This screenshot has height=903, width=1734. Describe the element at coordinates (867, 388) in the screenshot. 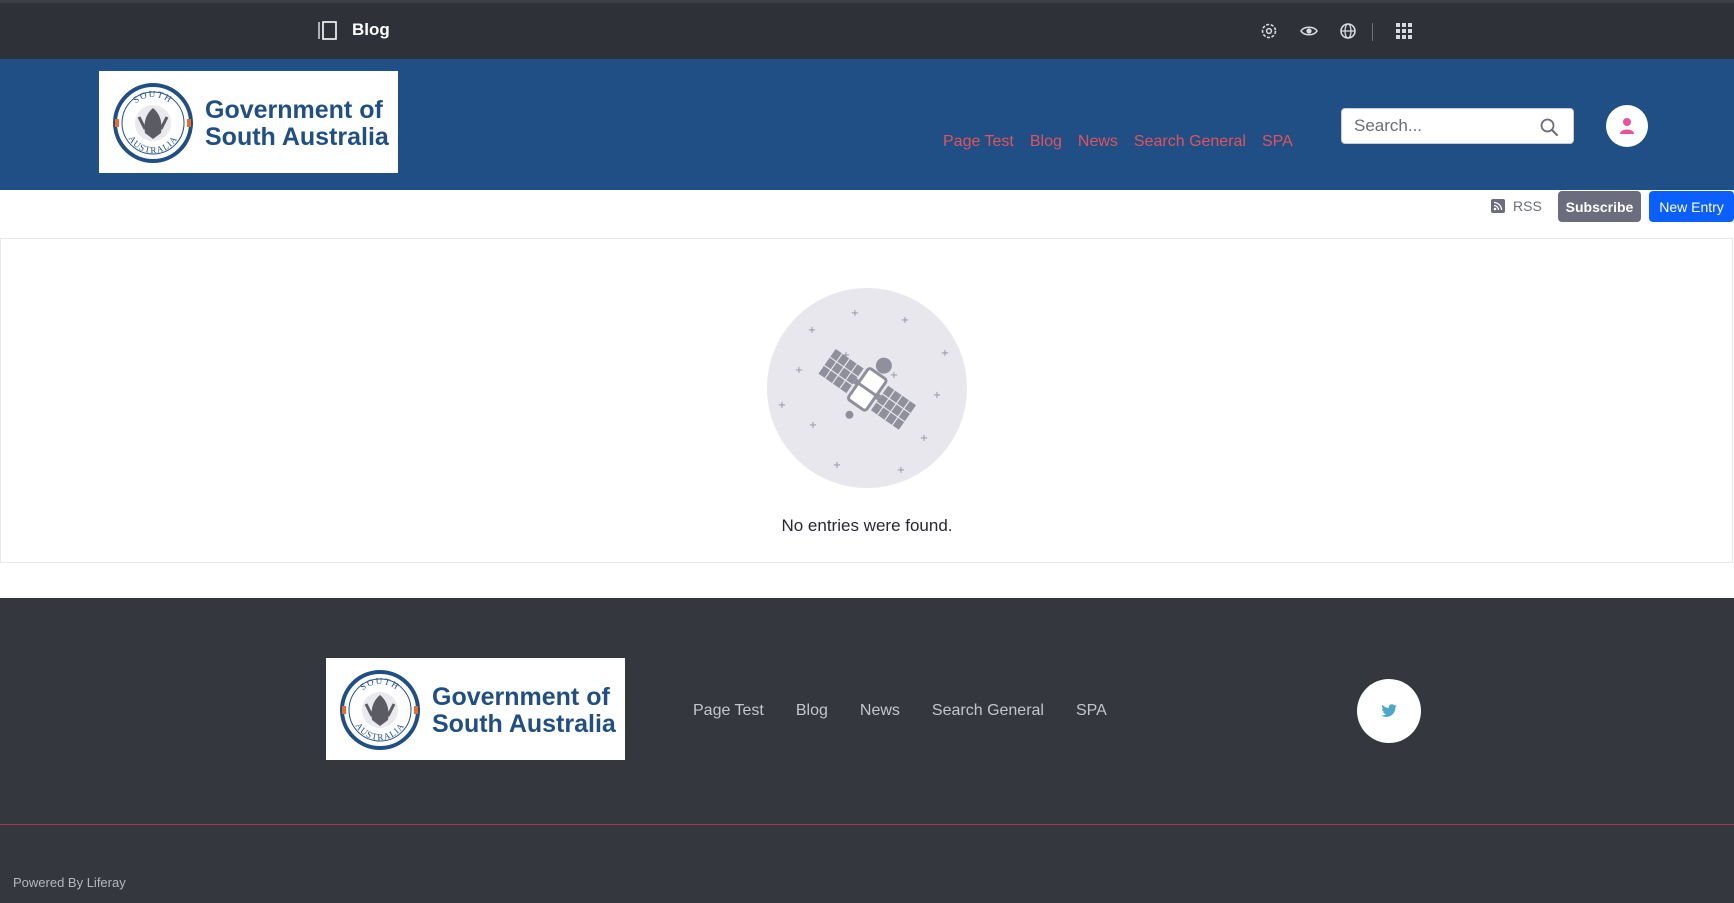

I see `satellite-empty-state-icon: +++ +++ +++ +++ +` at that location.